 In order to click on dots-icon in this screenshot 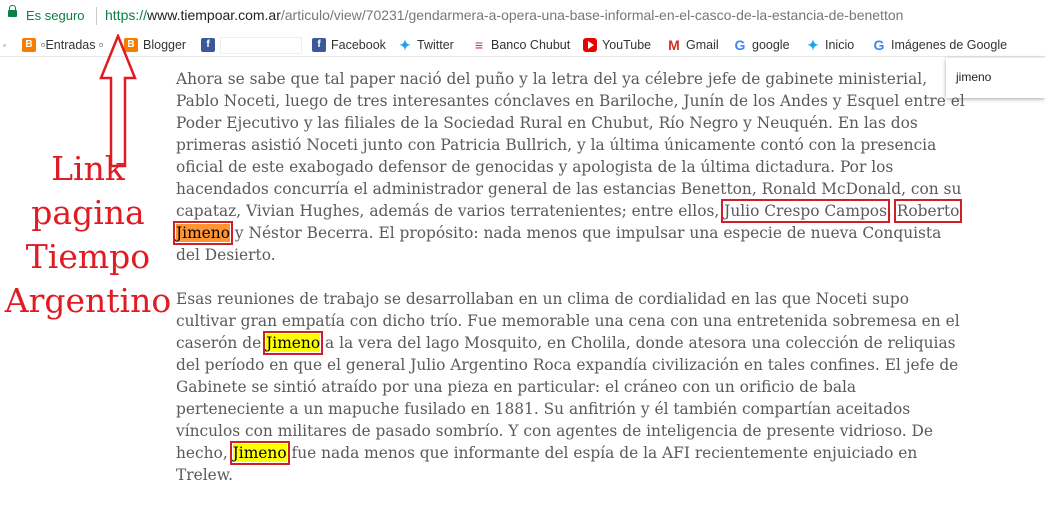, I will do `click(4, 45)`.